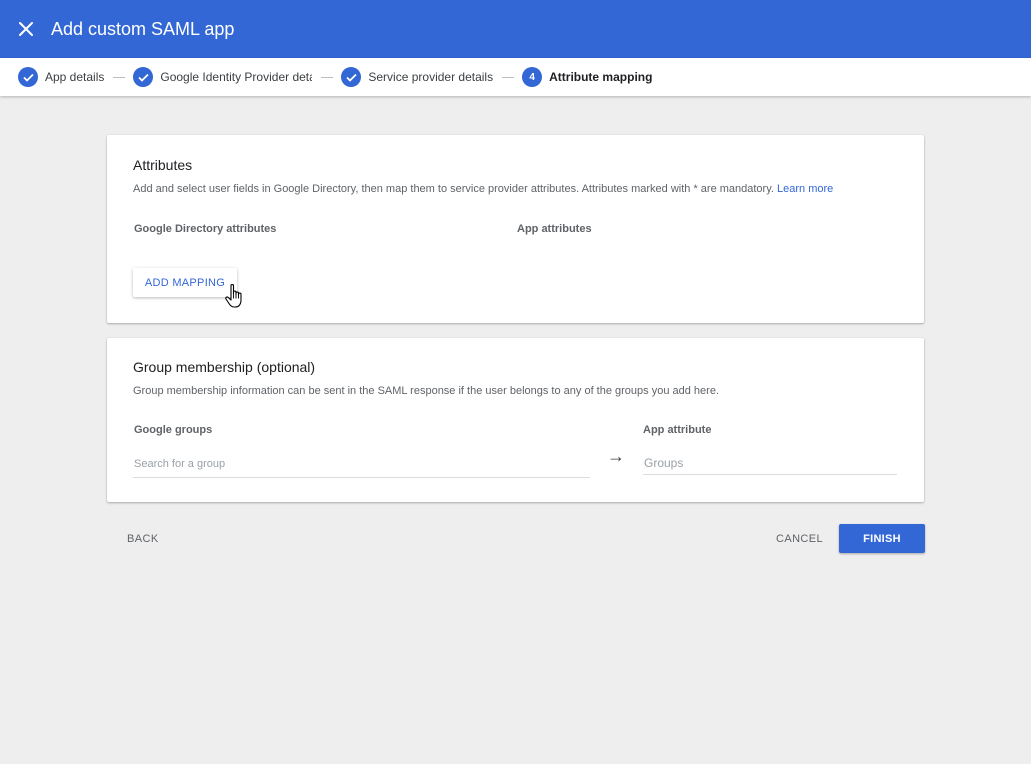 This screenshot has height=764, width=1031. I want to click on group-search-field, so click(361, 464).